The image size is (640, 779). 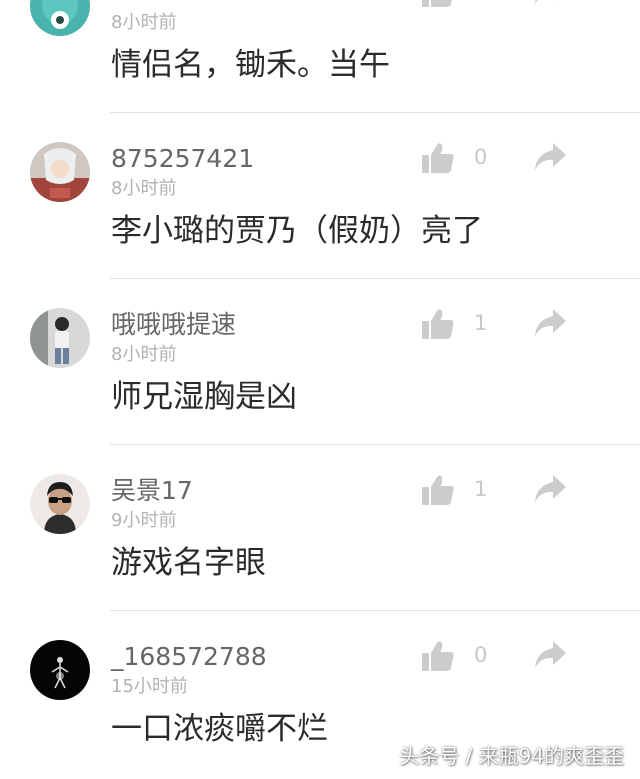 What do you see at coordinates (204, 397) in the screenshot?
I see `comment-text: 师兄湿胸是凶` at bounding box center [204, 397].